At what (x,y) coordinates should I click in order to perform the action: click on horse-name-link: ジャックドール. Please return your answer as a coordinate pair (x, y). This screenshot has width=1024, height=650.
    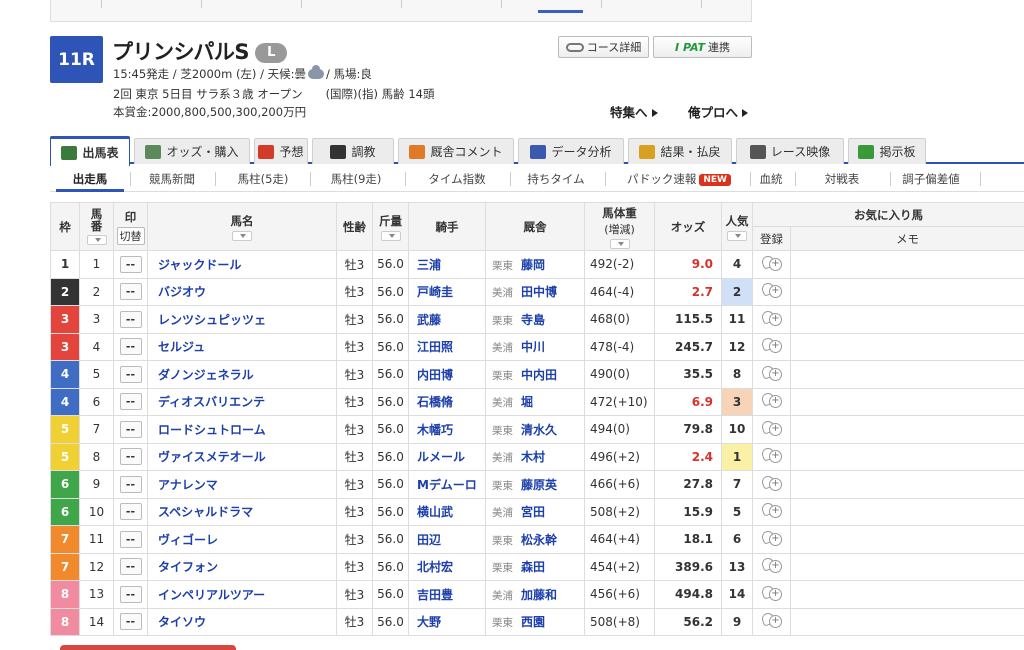
    Looking at the image, I should click on (199, 265).